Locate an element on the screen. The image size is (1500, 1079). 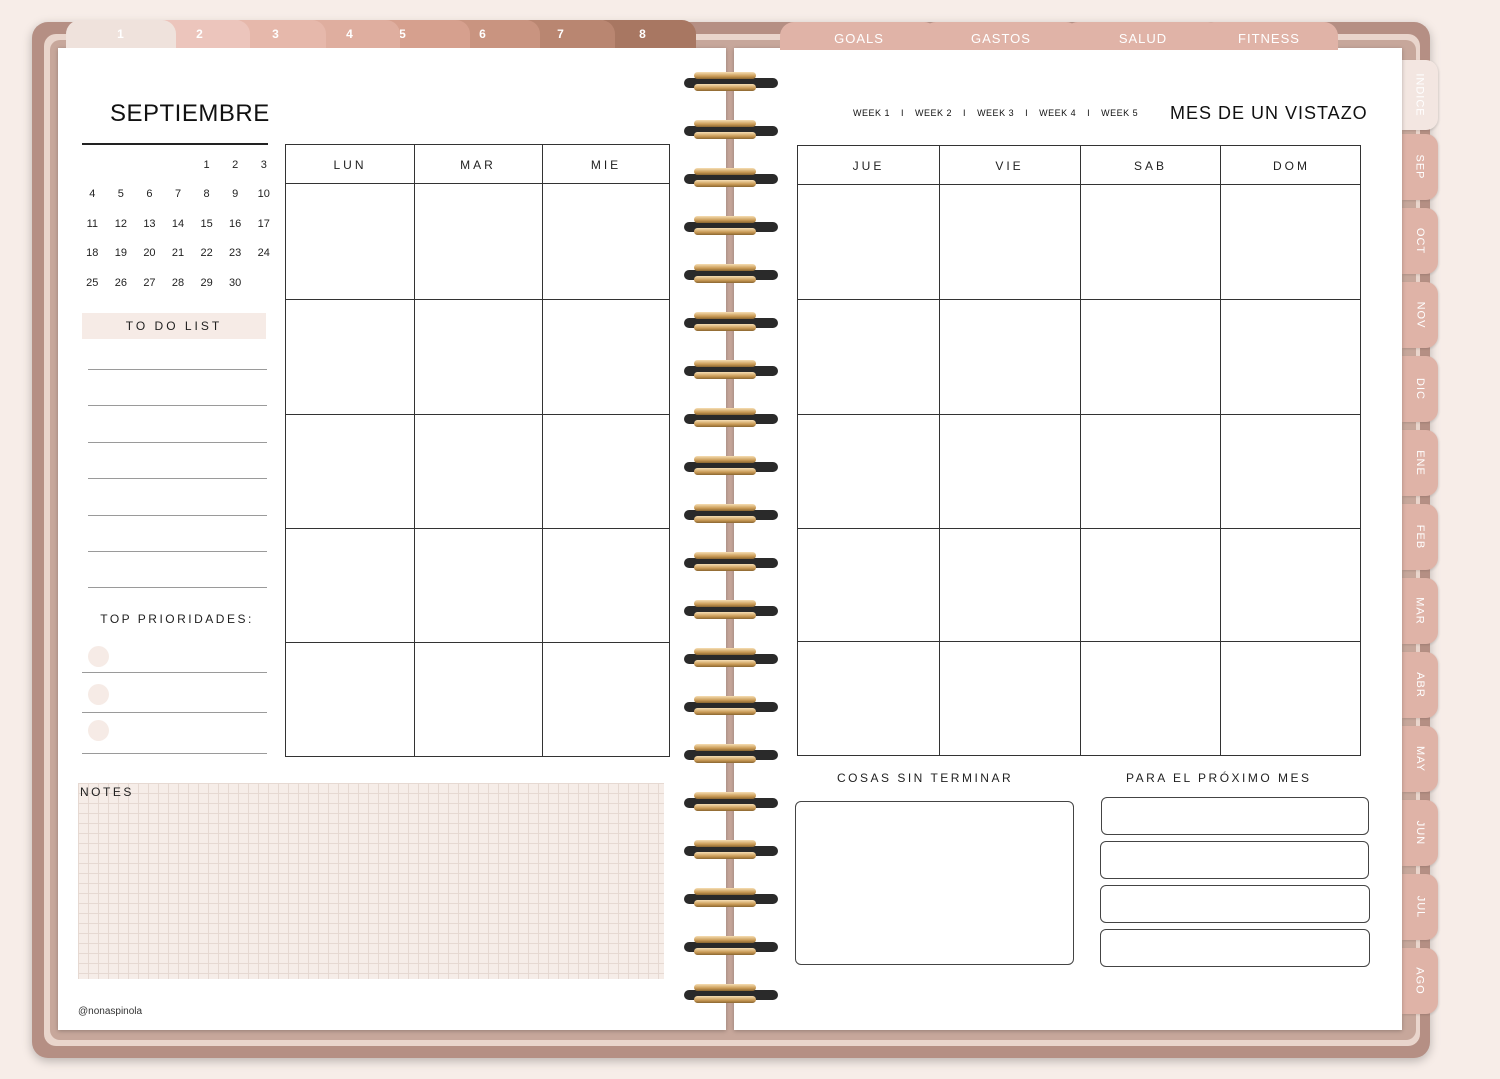
week-link-3: WEEK 3 is located at coordinates (995, 113).